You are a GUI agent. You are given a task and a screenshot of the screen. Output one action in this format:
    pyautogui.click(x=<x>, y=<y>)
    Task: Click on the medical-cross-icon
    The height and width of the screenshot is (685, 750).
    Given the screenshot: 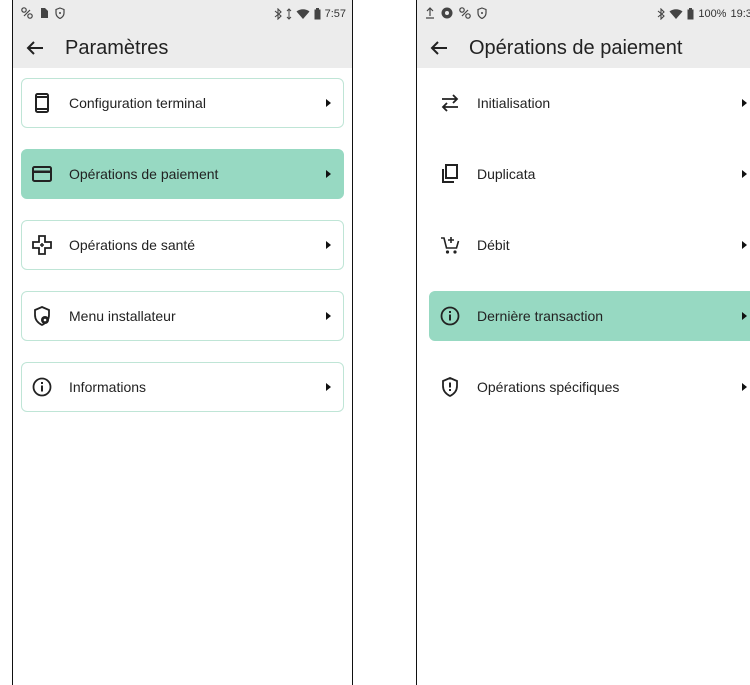 What is the action you would take?
    pyautogui.click(x=42, y=245)
    